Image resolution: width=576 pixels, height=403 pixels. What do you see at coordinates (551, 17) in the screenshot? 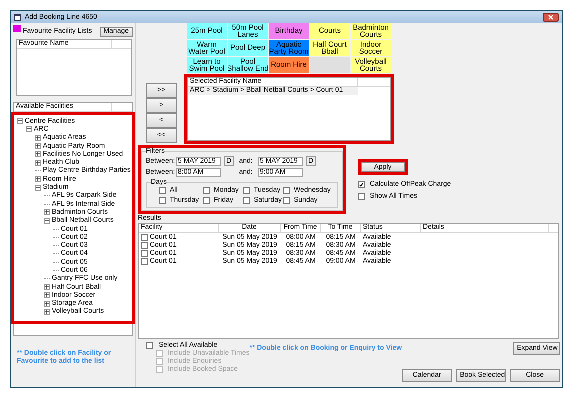
I see `close-icon` at bounding box center [551, 17].